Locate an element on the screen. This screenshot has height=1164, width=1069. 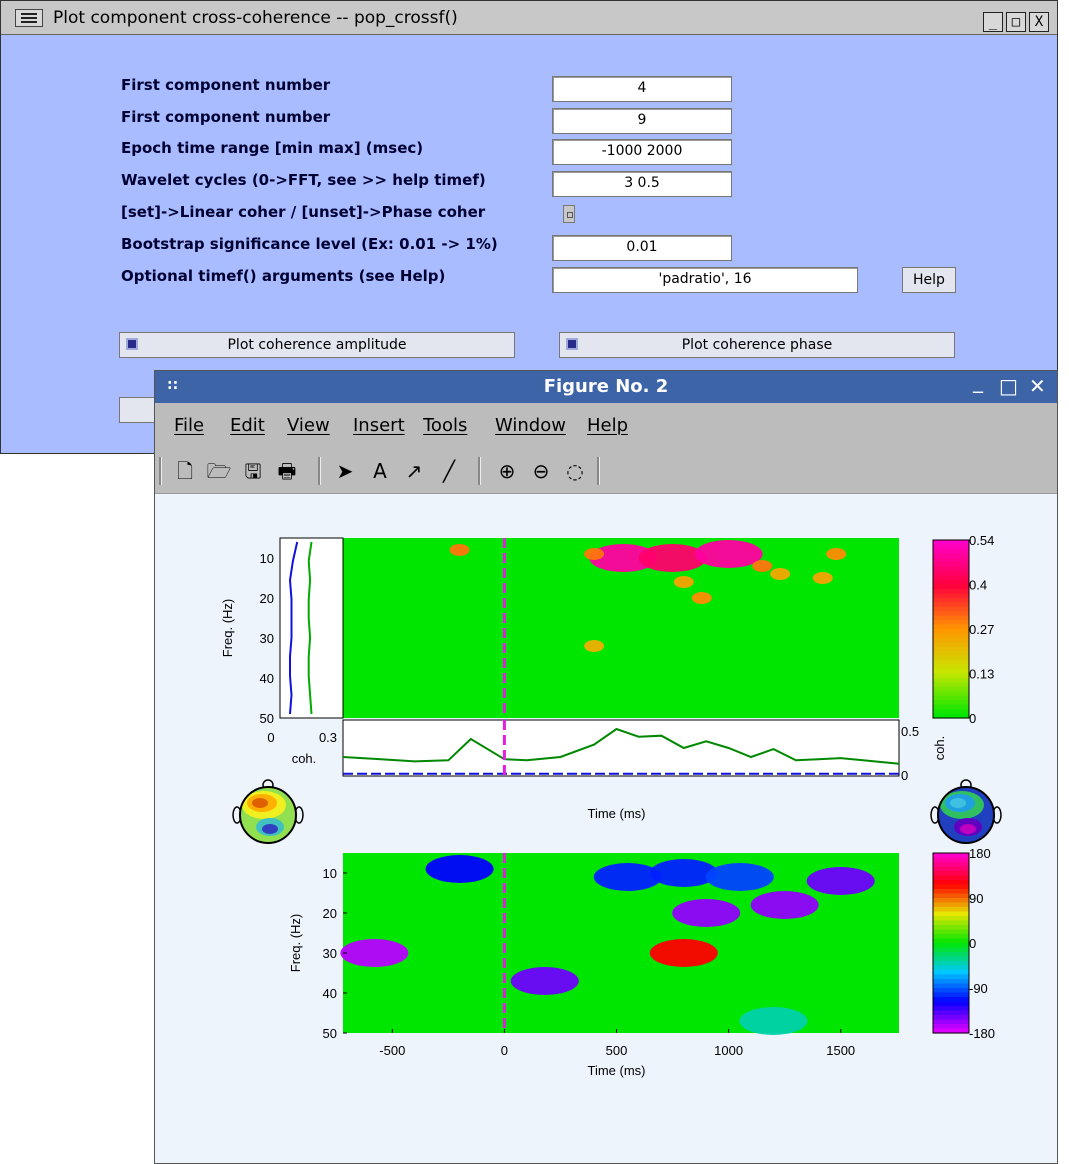
phase-colorbar-tick-label: -90 is located at coordinates (978, 988).